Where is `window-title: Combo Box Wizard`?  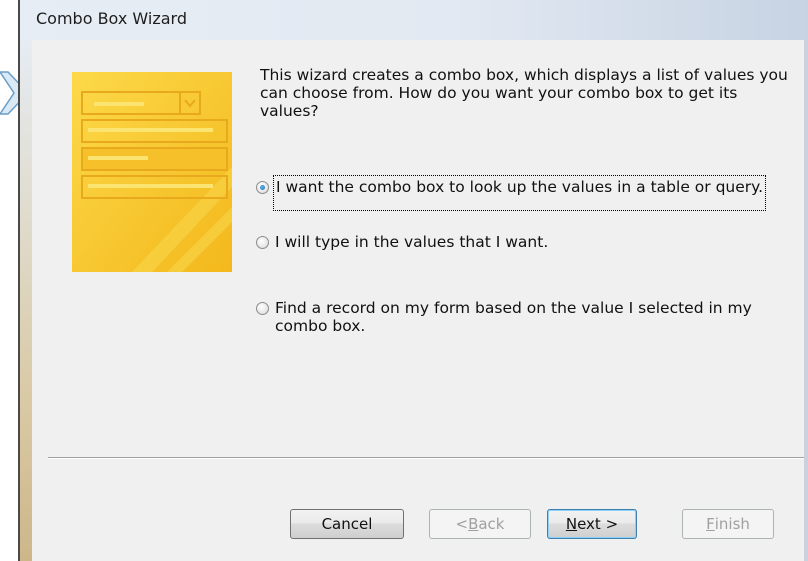 window-title: Combo Box Wizard is located at coordinates (111, 18).